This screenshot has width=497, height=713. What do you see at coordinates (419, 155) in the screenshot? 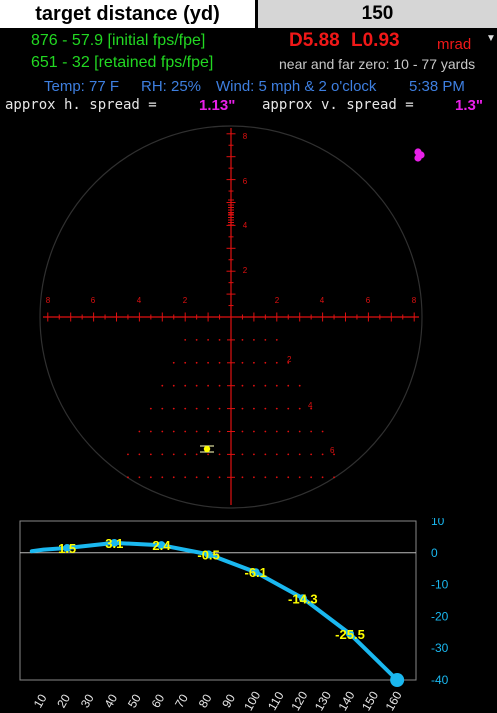
I see `group-marker` at bounding box center [419, 155].